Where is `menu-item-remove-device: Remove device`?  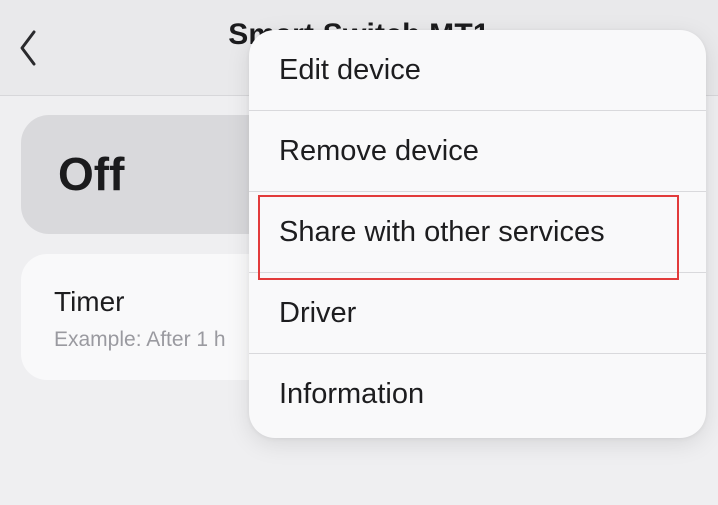 menu-item-remove-device: Remove device is located at coordinates (477, 151).